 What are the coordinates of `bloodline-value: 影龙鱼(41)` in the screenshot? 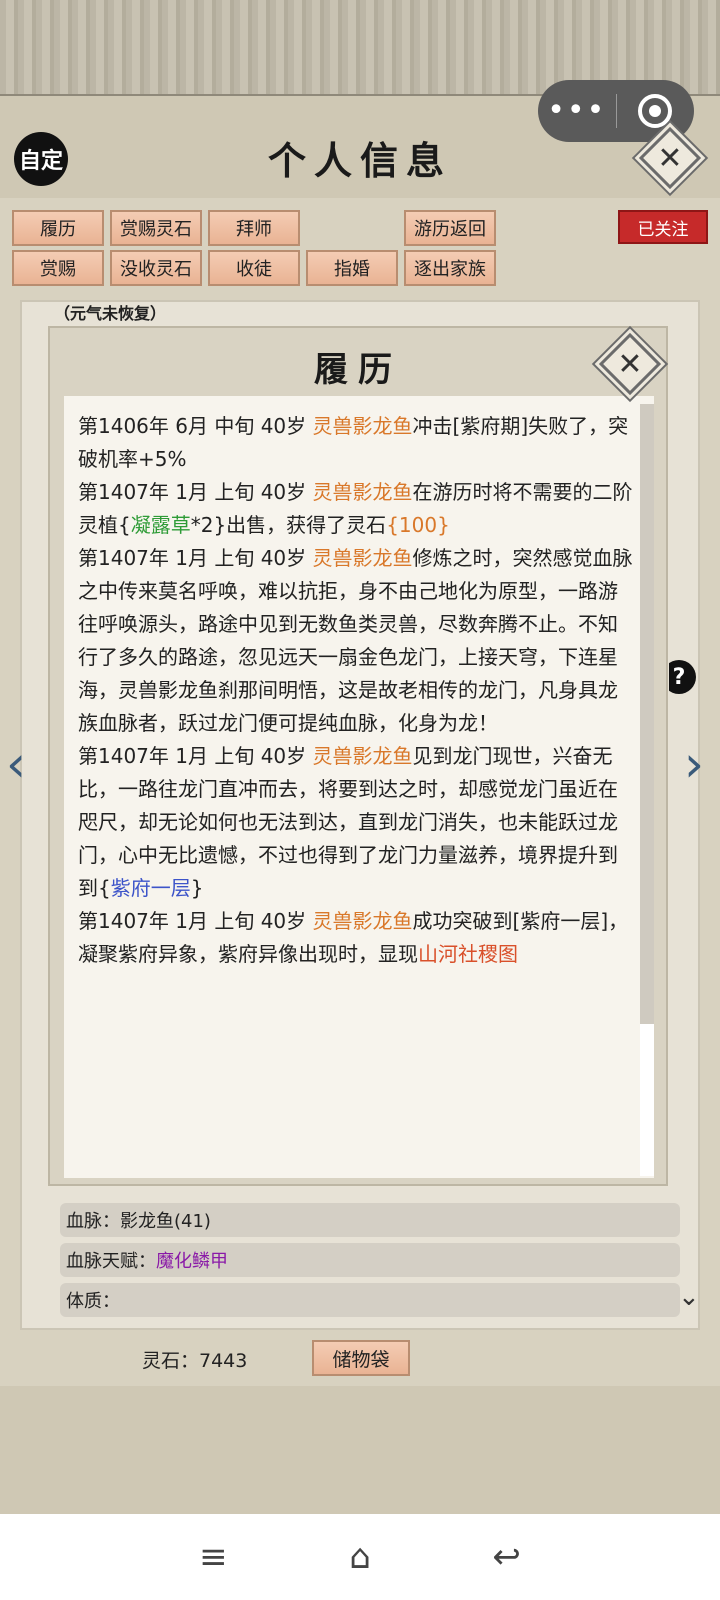 It's located at (165, 1221).